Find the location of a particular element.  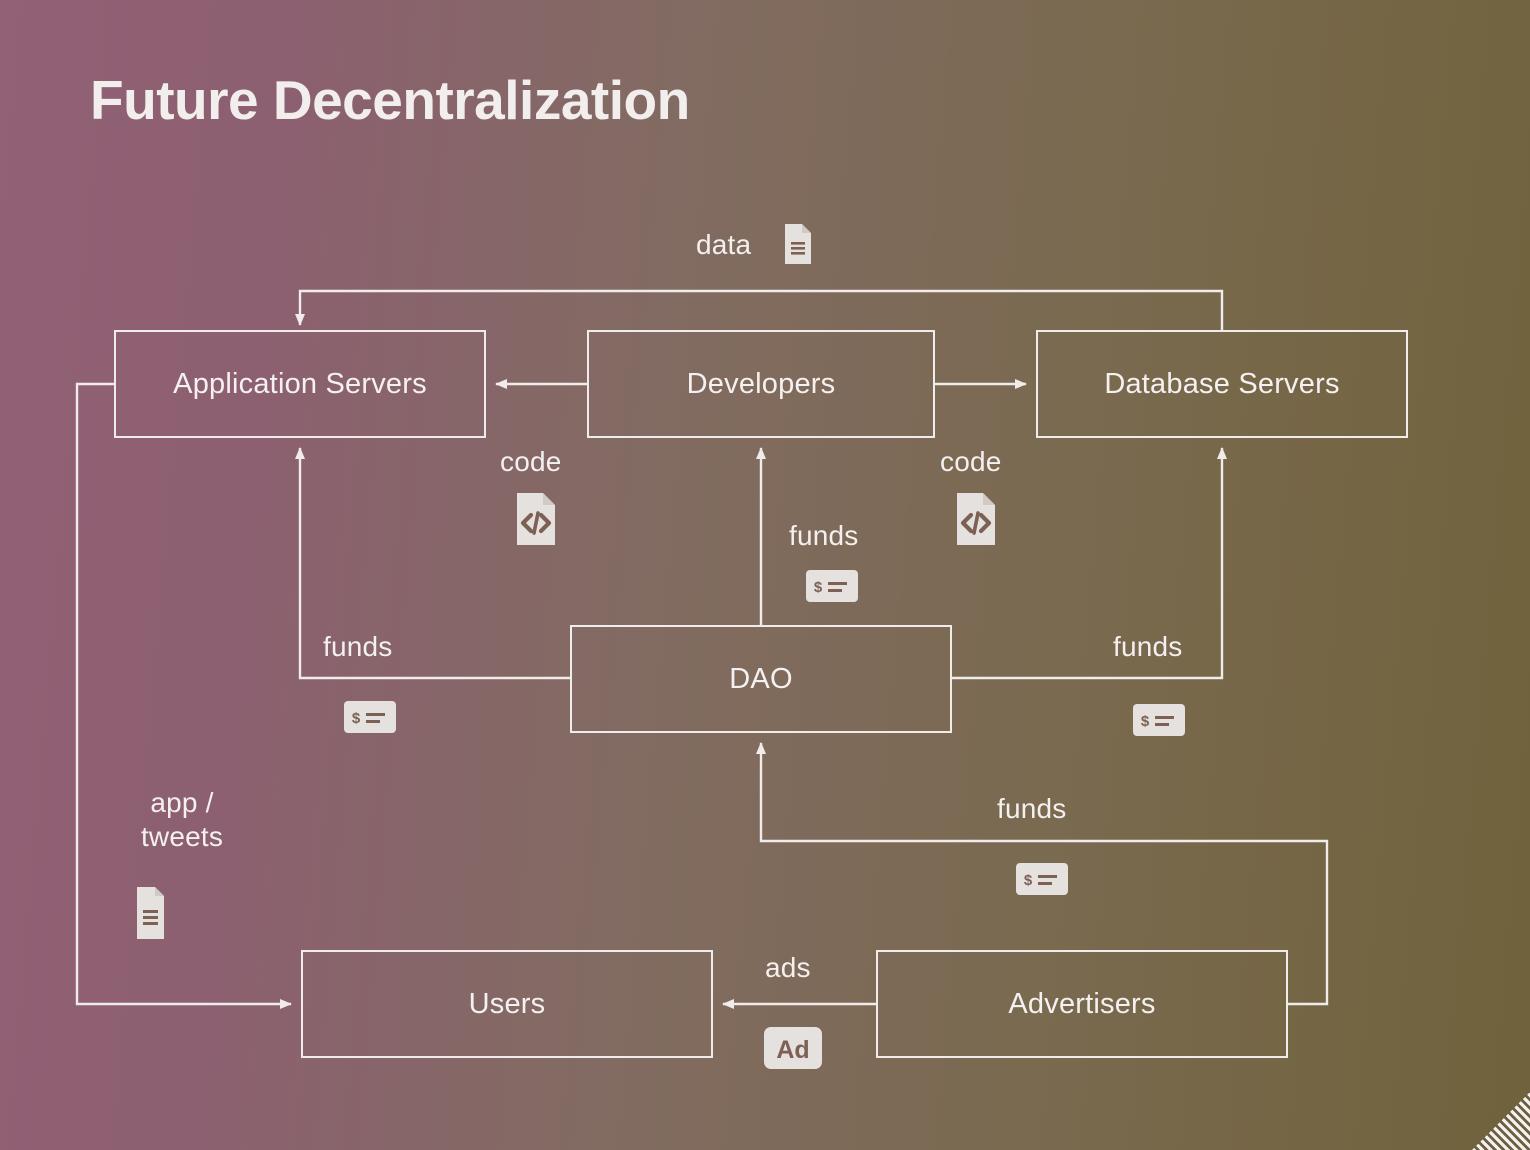

edge-label-funds-developers: funds is located at coordinates (824, 535).